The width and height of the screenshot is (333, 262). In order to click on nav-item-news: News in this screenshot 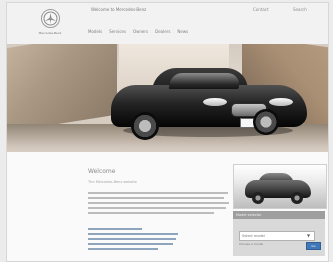, I will do `click(182, 31)`.